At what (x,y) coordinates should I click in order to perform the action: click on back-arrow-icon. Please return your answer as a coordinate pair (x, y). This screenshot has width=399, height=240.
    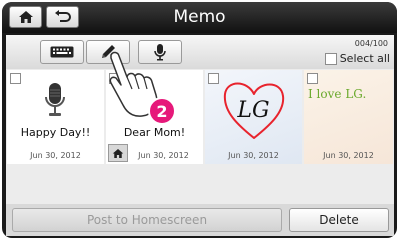
    Looking at the image, I should click on (62, 16).